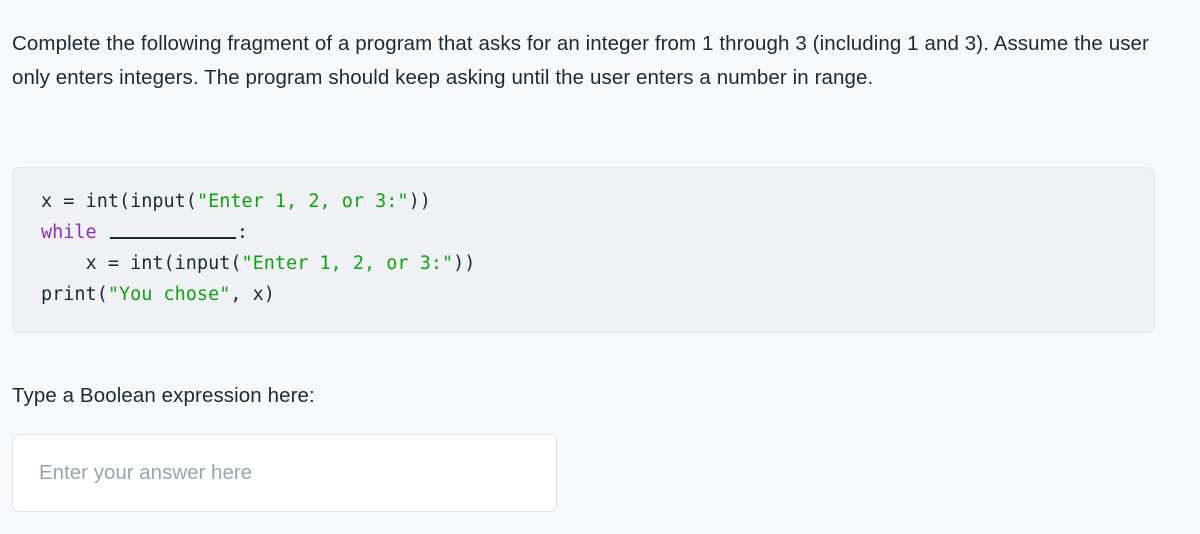  I want to click on code-line-1: x = int(input("Enter 1, 2, or 3:")), so click(597, 201).